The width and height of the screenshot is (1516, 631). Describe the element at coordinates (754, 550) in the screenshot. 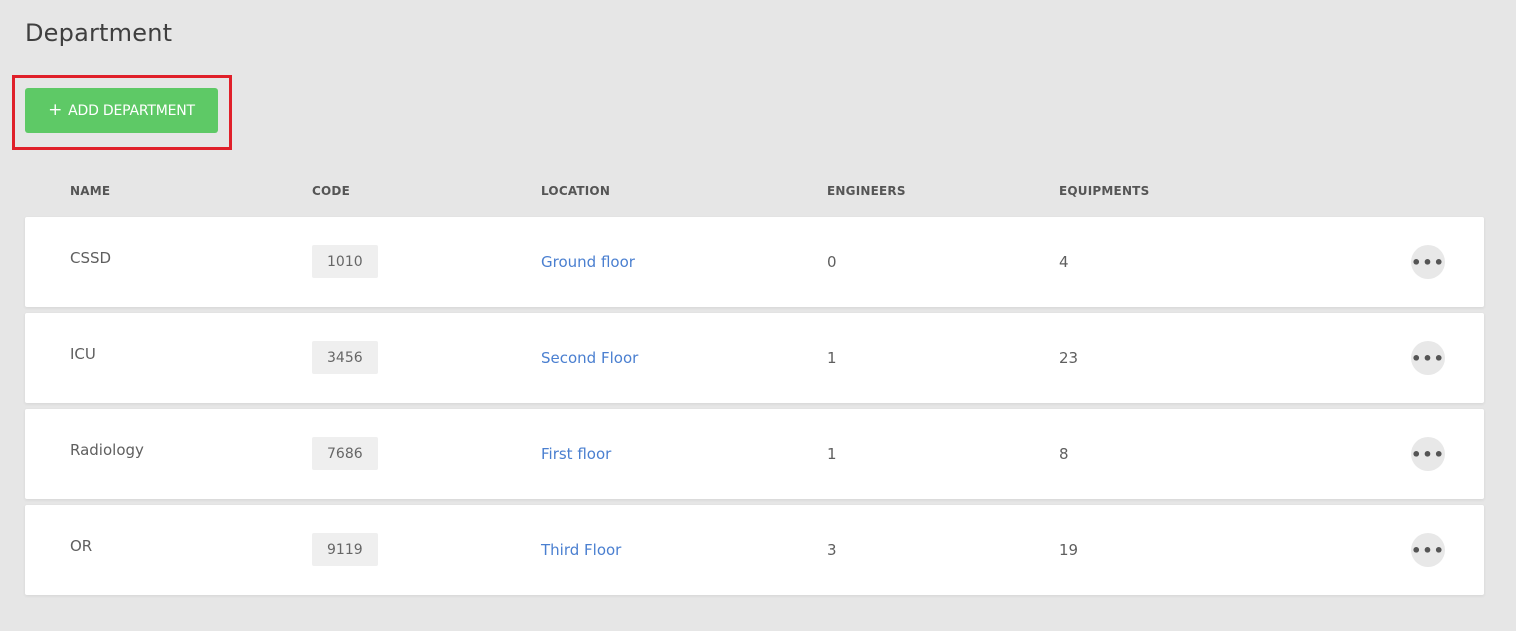

I see `table-row: OR 9119 Third Floor 3 19 •••` at that location.